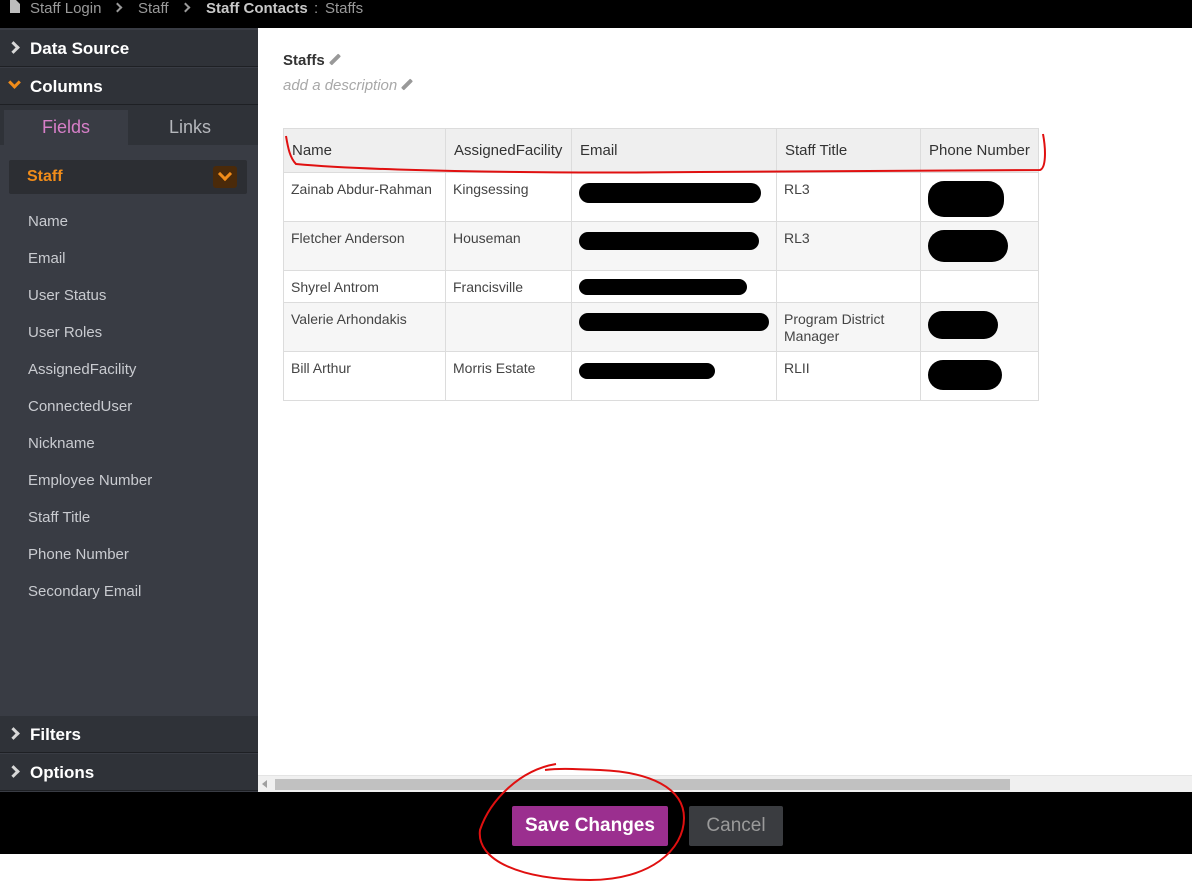  What do you see at coordinates (82, 369) in the screenshot?
I see `field-item-assigned-facility: AssignedFacility` at bounding box center [82, 369].